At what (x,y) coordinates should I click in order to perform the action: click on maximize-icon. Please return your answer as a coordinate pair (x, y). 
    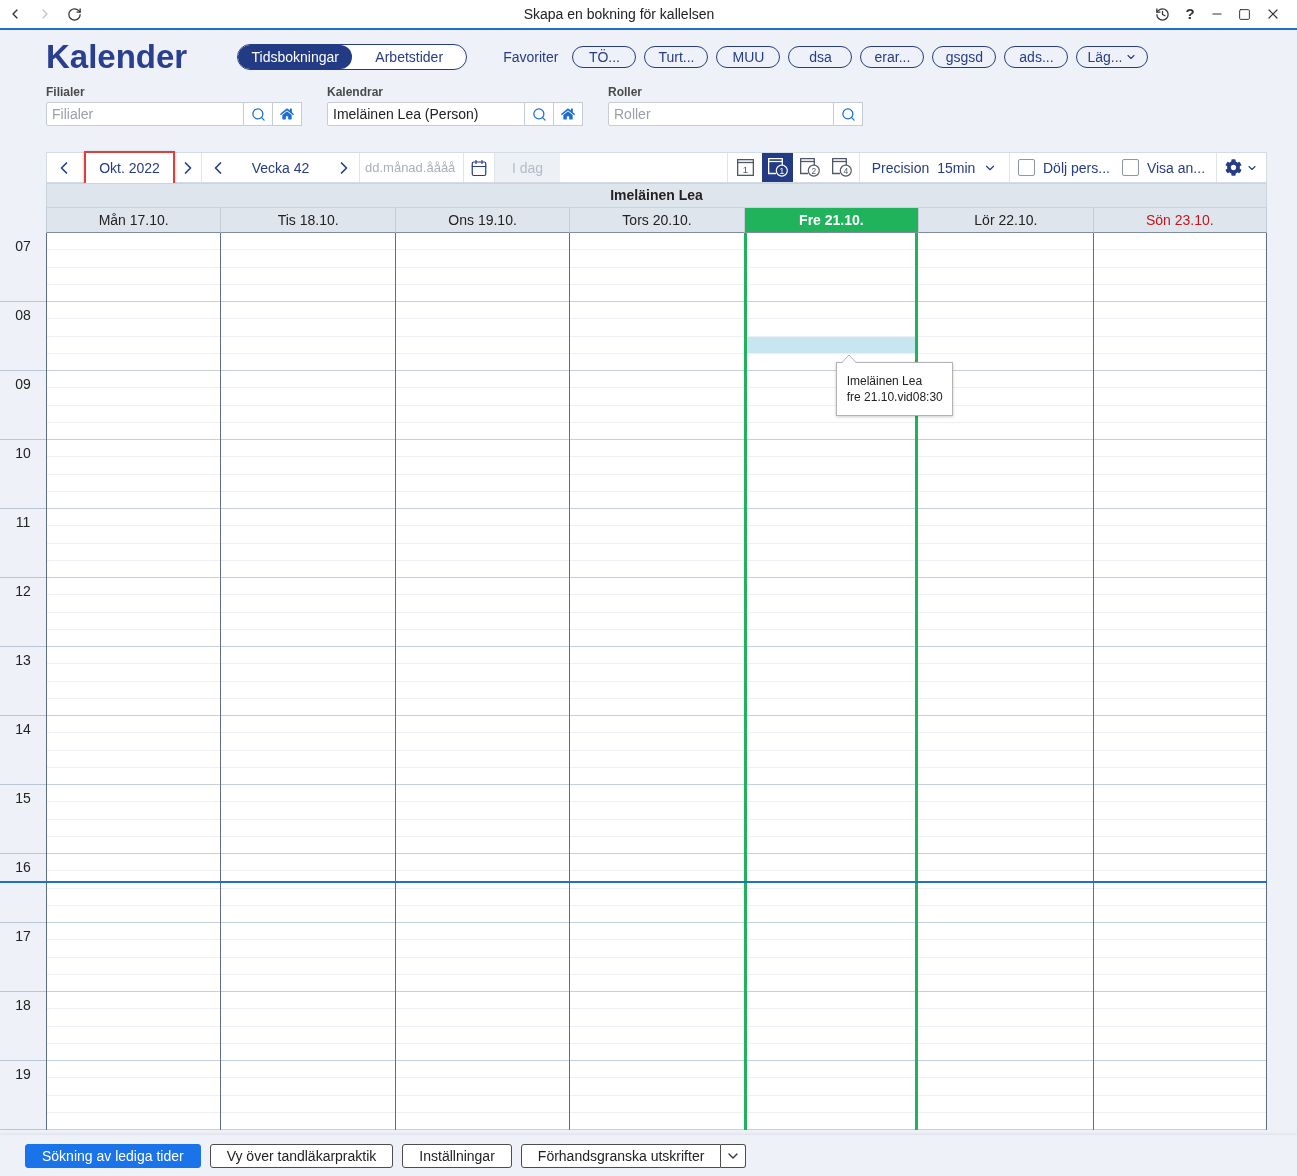
    Looking at the image, I should click on (1244, 14).